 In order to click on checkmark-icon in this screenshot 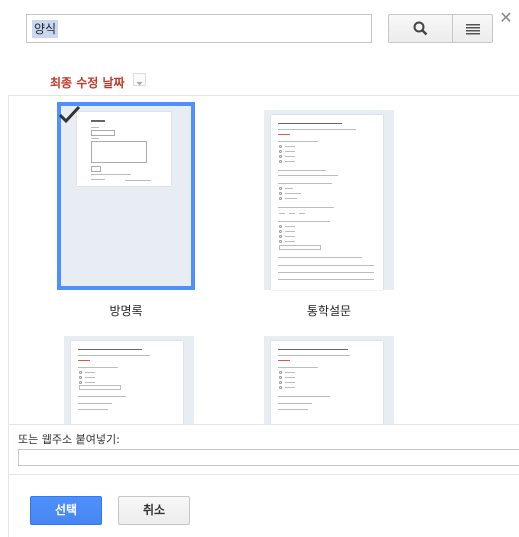, I will do `click(69, 114)`.